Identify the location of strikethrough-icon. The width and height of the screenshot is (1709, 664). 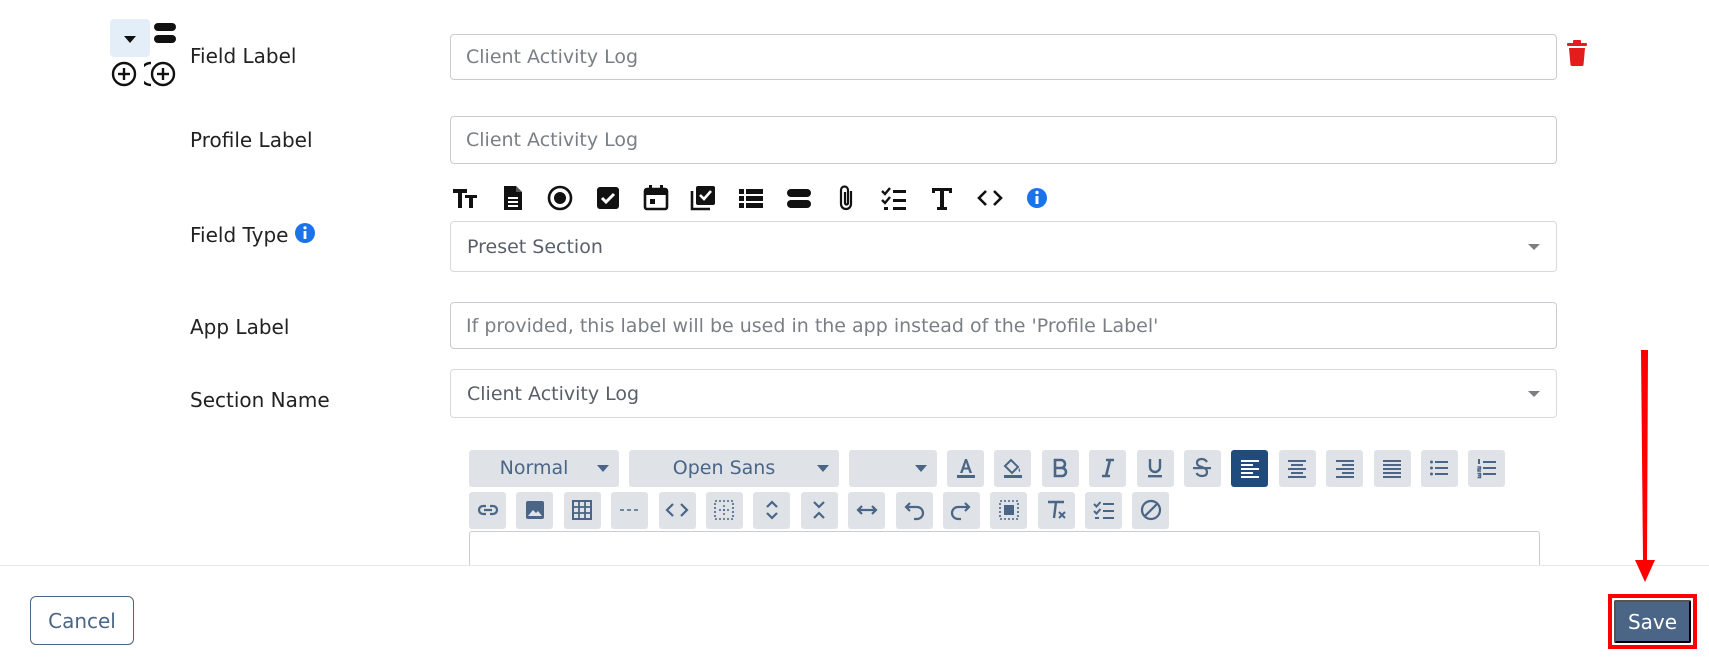
(1202, 467).